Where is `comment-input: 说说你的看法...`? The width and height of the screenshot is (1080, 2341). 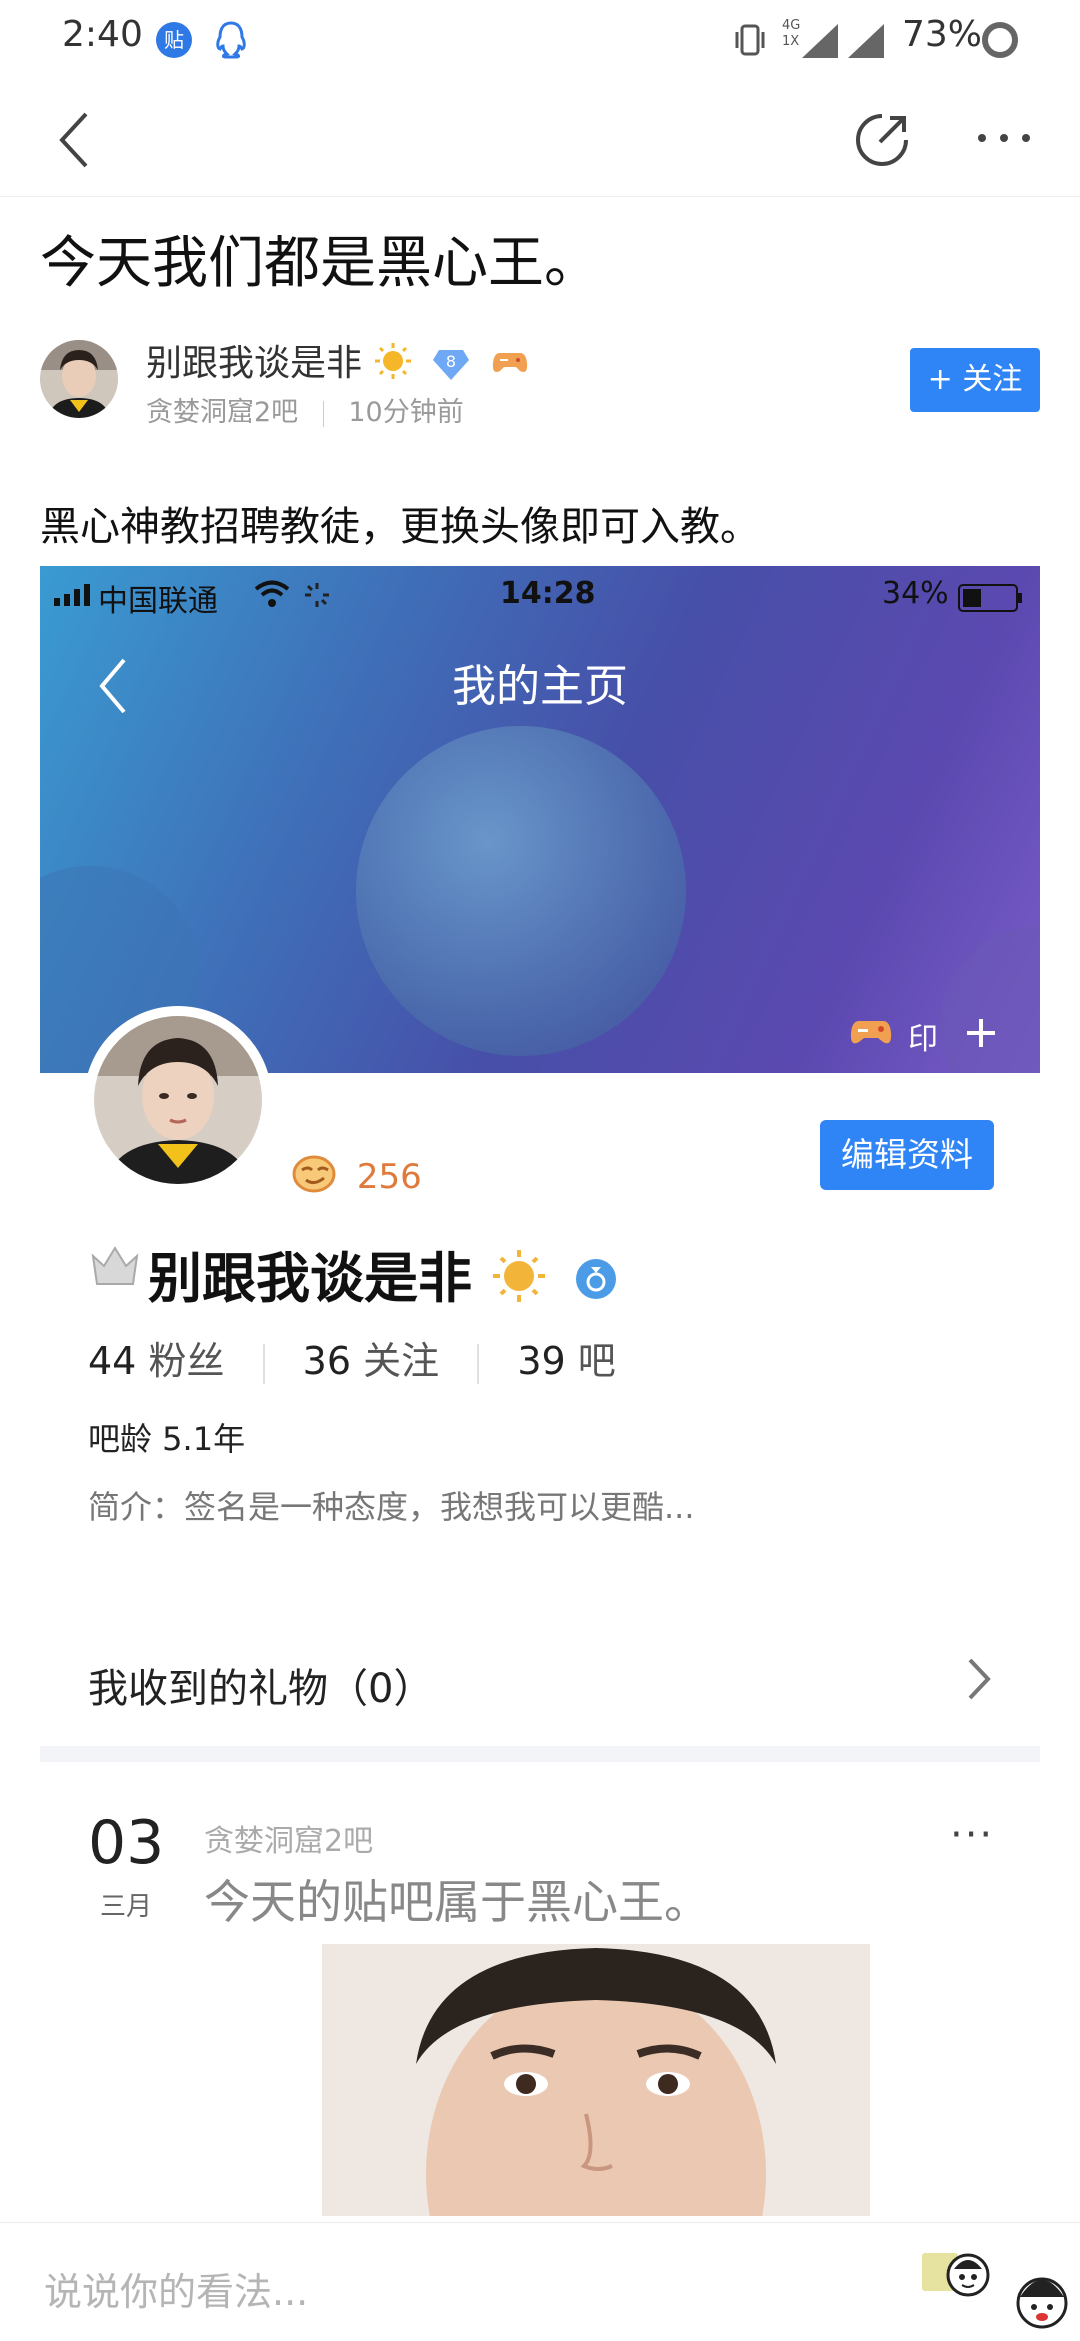 comment-input: 说说你的看法... is located at coordinates (176, 2288).